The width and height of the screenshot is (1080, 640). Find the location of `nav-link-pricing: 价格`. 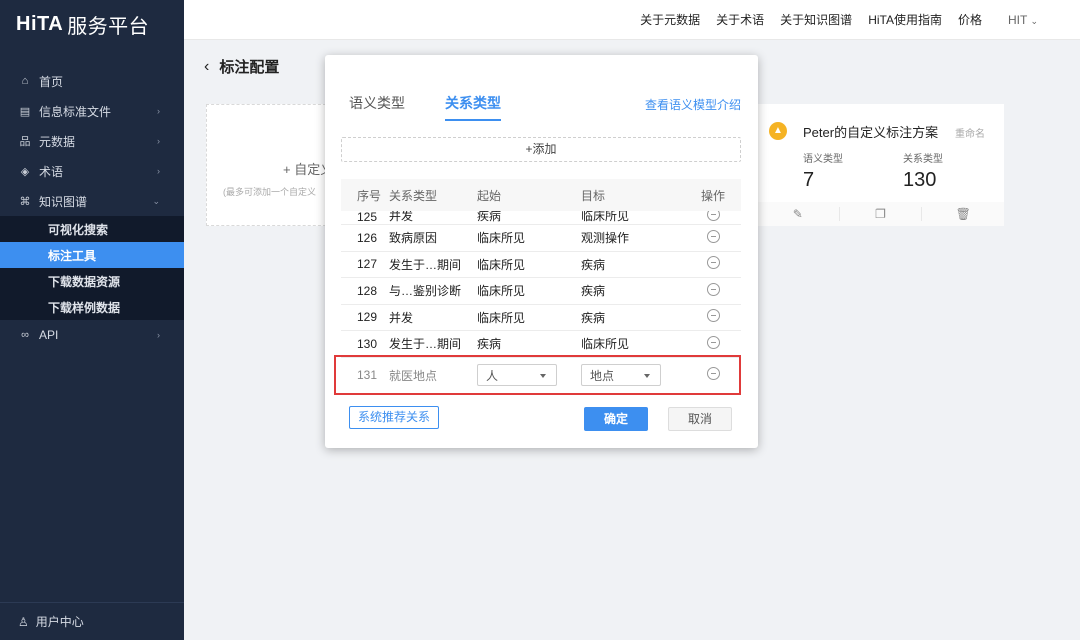

nav-link-pricing: 价格 is located at coordinates (970, 19).